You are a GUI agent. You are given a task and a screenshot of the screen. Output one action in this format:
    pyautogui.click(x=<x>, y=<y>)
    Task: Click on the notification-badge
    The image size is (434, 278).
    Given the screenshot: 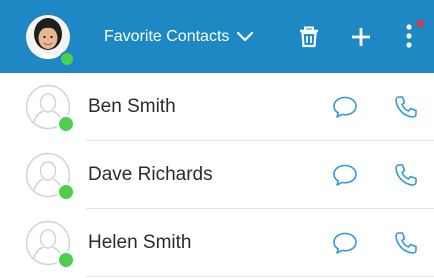 What is the action you would take?
    pyautogui.click(x=420, y=23)
    